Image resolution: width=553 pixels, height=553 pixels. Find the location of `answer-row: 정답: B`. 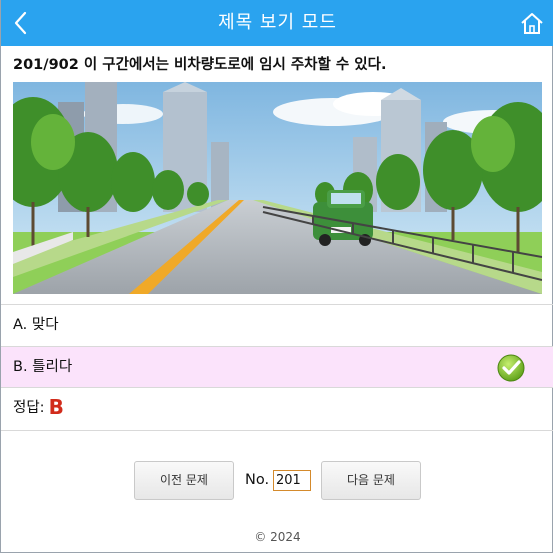

answer-row: 정답: B is located at coordinates (38, 407).